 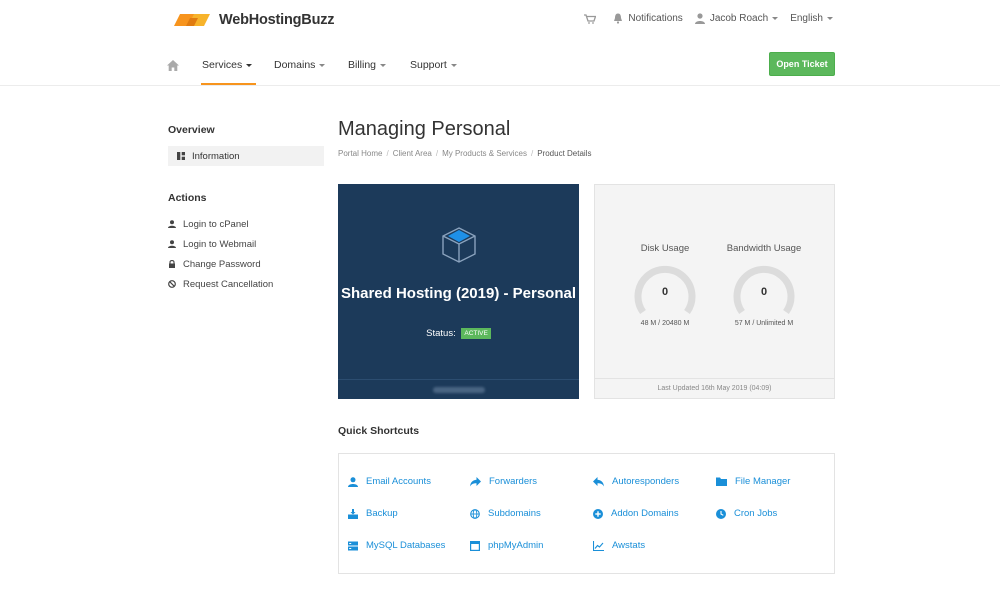 What do you see at coordinates (746, 513) in the screenshot?
I see `shortcut-cron-jobs: Cron Jobs` at bounding box center [746, 513].